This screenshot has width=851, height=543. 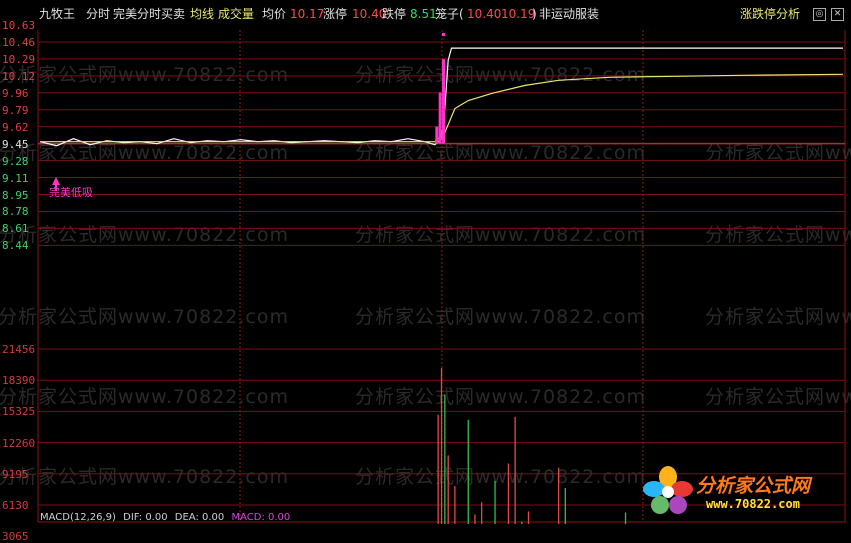 What do you see at coordinates (19, 381) in the screenshot?
I see `volume-tick-label: 18390` at bounding box center [19, 381].